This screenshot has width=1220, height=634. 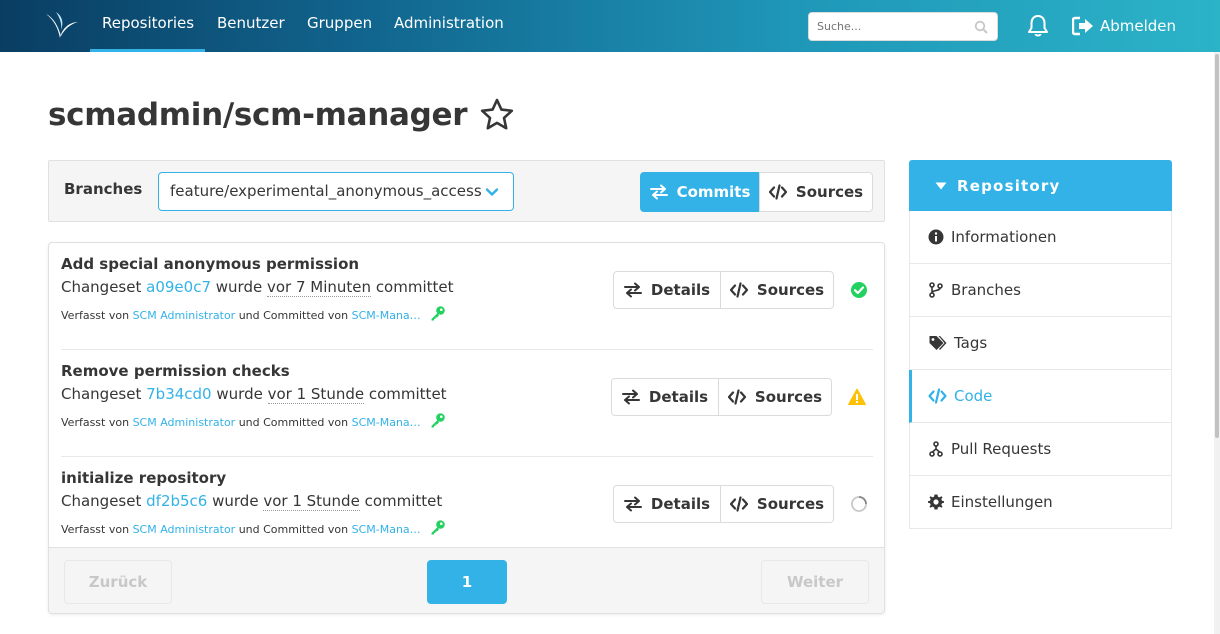 I want to click on sidebar-item-label: Informationen, so click(x=1004, y=237).